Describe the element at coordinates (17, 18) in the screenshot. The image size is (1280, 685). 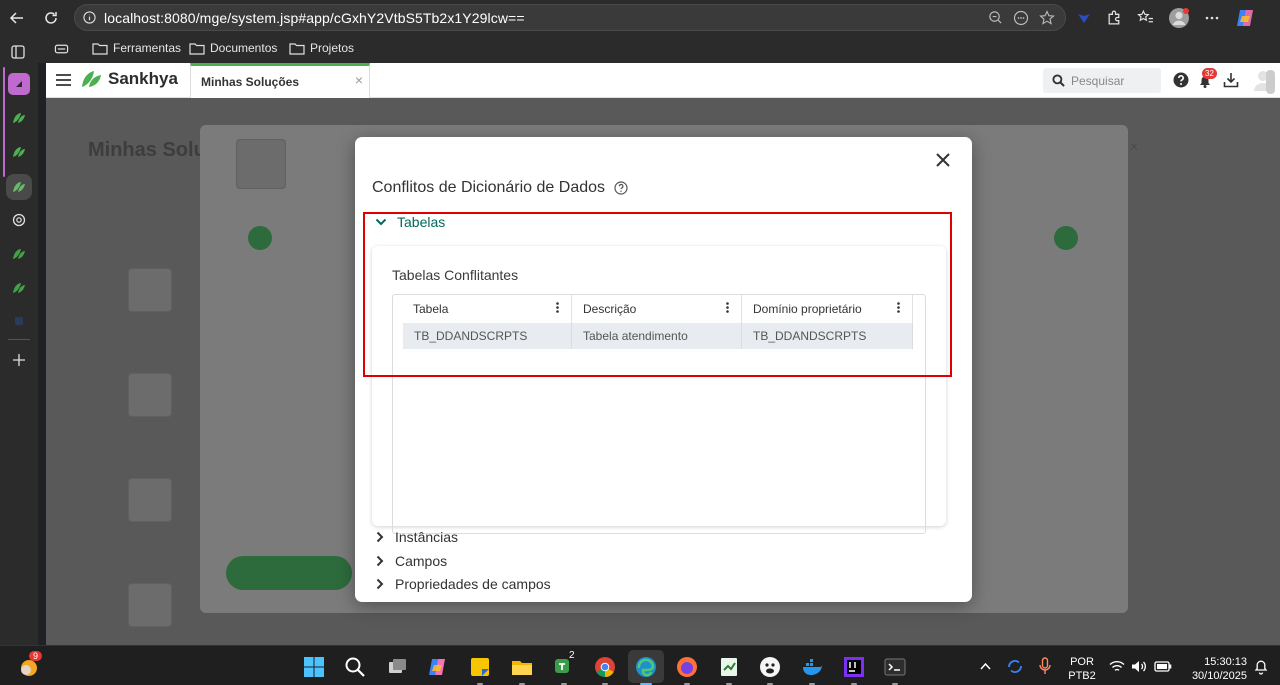
I see `back-button` at that location.